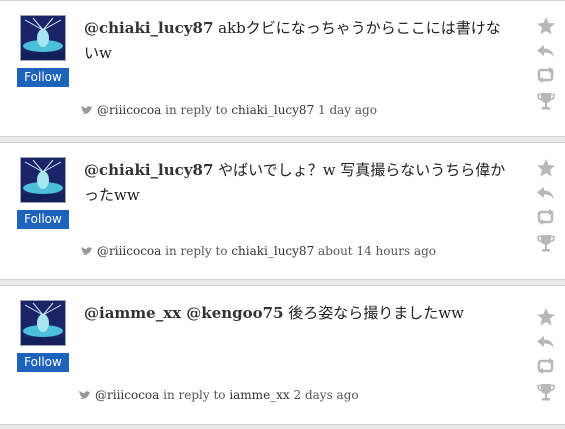 This screenshot has height=429, width=565. I want to click on mention-link: @iamme_xx @kengoo75, so click(184, 313).